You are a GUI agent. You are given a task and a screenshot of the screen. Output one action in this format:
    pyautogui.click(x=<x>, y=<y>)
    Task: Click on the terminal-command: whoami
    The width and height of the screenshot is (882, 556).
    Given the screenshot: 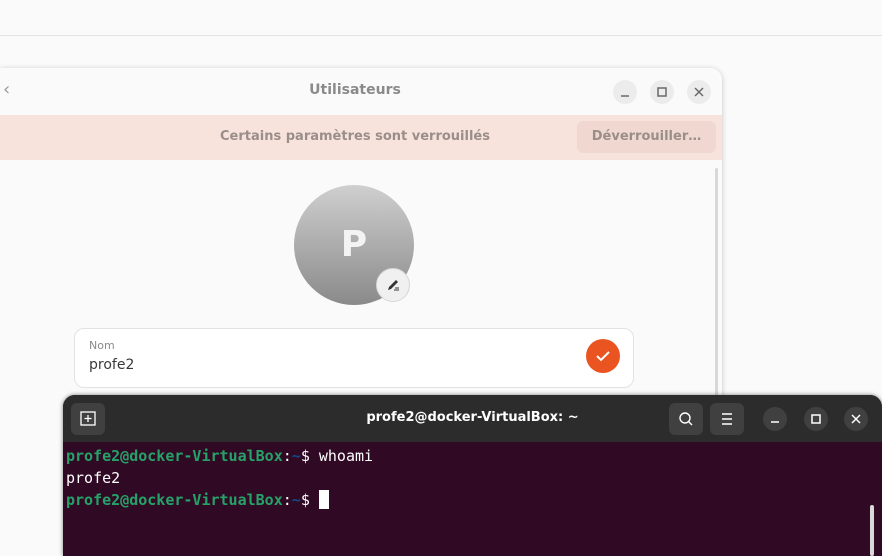 What is the action you would take?
    pyautogui.click(x=346, y=456)
    